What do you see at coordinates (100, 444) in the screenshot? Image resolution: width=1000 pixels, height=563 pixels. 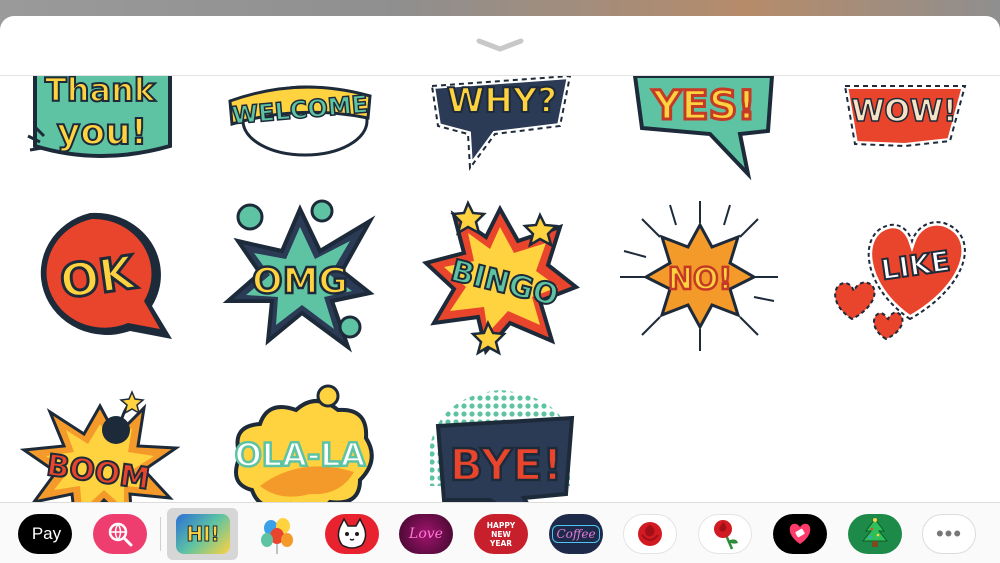 I see `sticker-boom: BOOM` at bounding box center [100, 444].